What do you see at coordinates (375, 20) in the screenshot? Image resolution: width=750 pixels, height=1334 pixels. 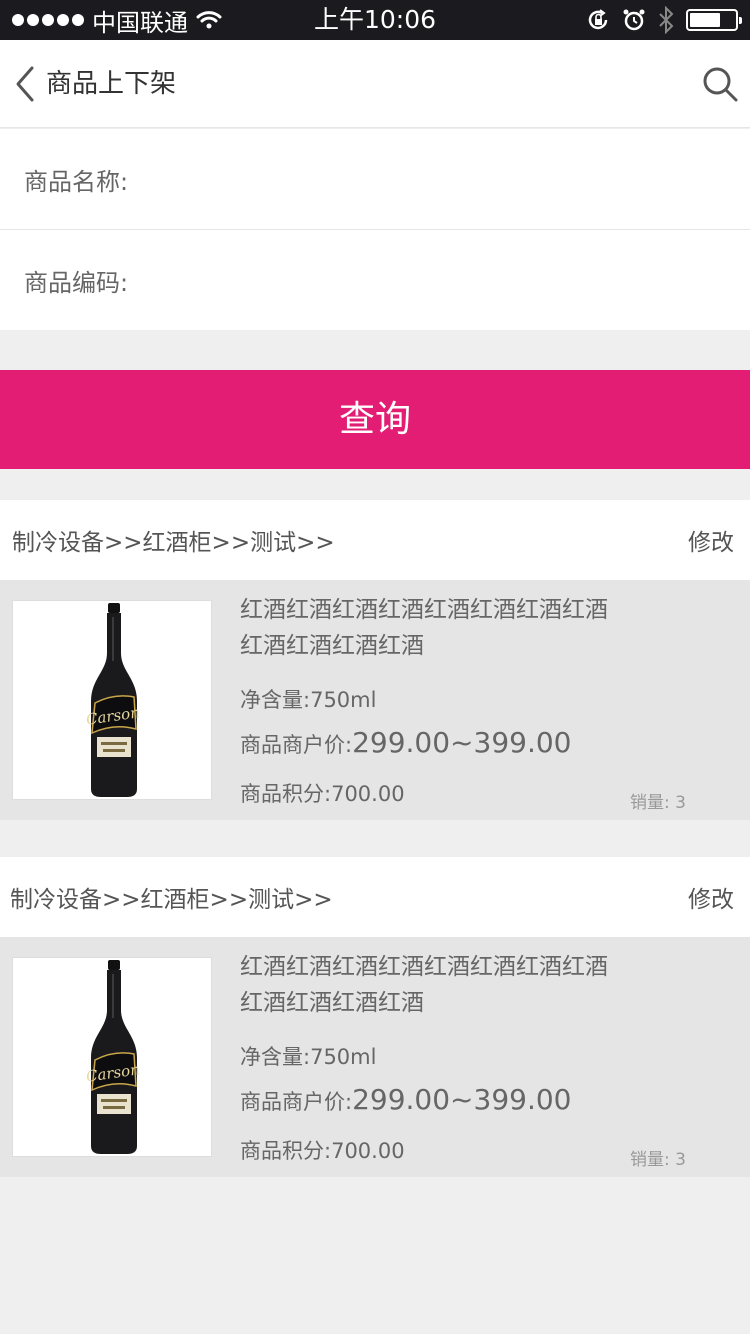 I see `status-bar: 中国联通 上午10:06` at bounding box center [375, 20].